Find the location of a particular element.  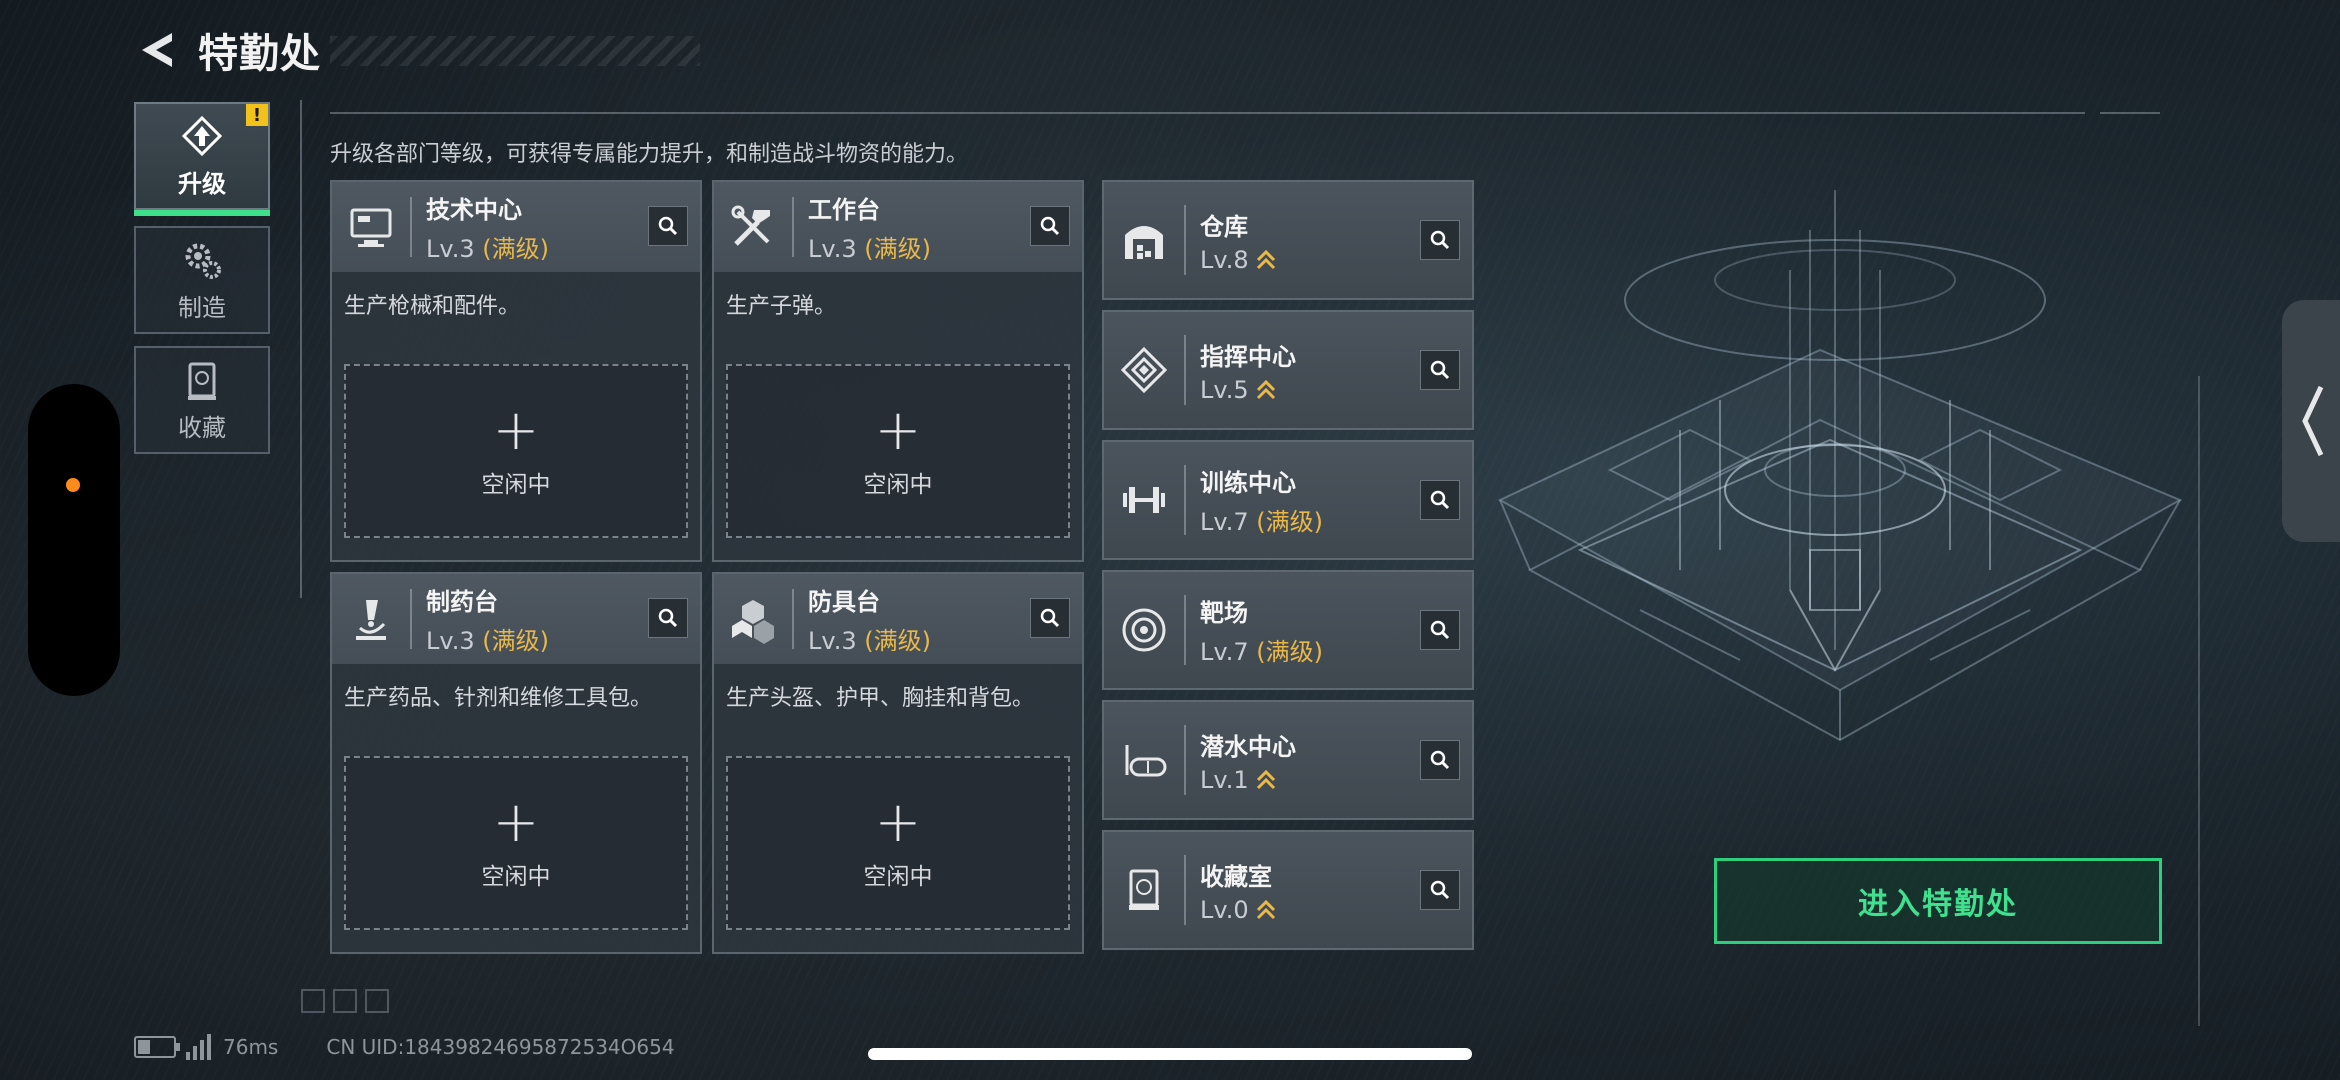

card-header: 制药台 Lv.3 (满级) is located at coordinates (516, 619).